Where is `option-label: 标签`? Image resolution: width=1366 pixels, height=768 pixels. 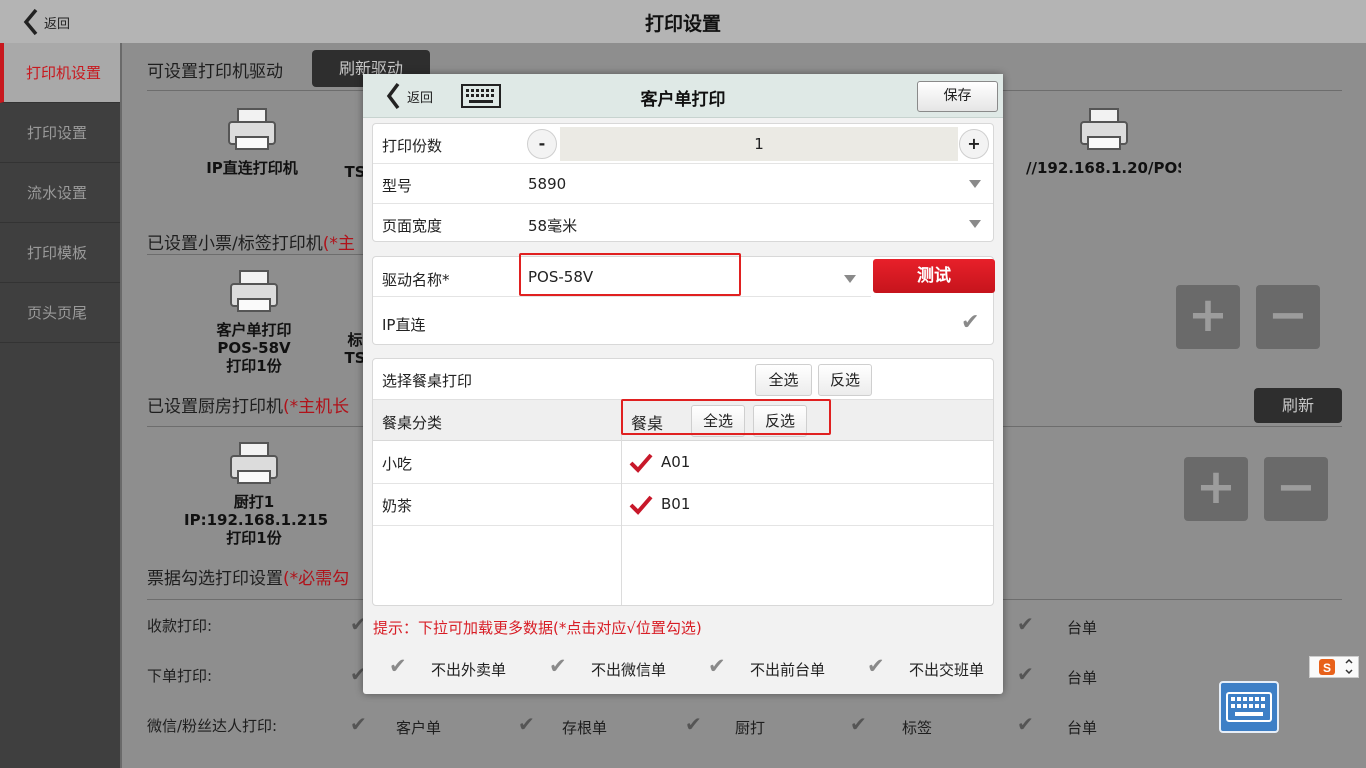
option-label: 标签 is located at coordinates (917, 728).